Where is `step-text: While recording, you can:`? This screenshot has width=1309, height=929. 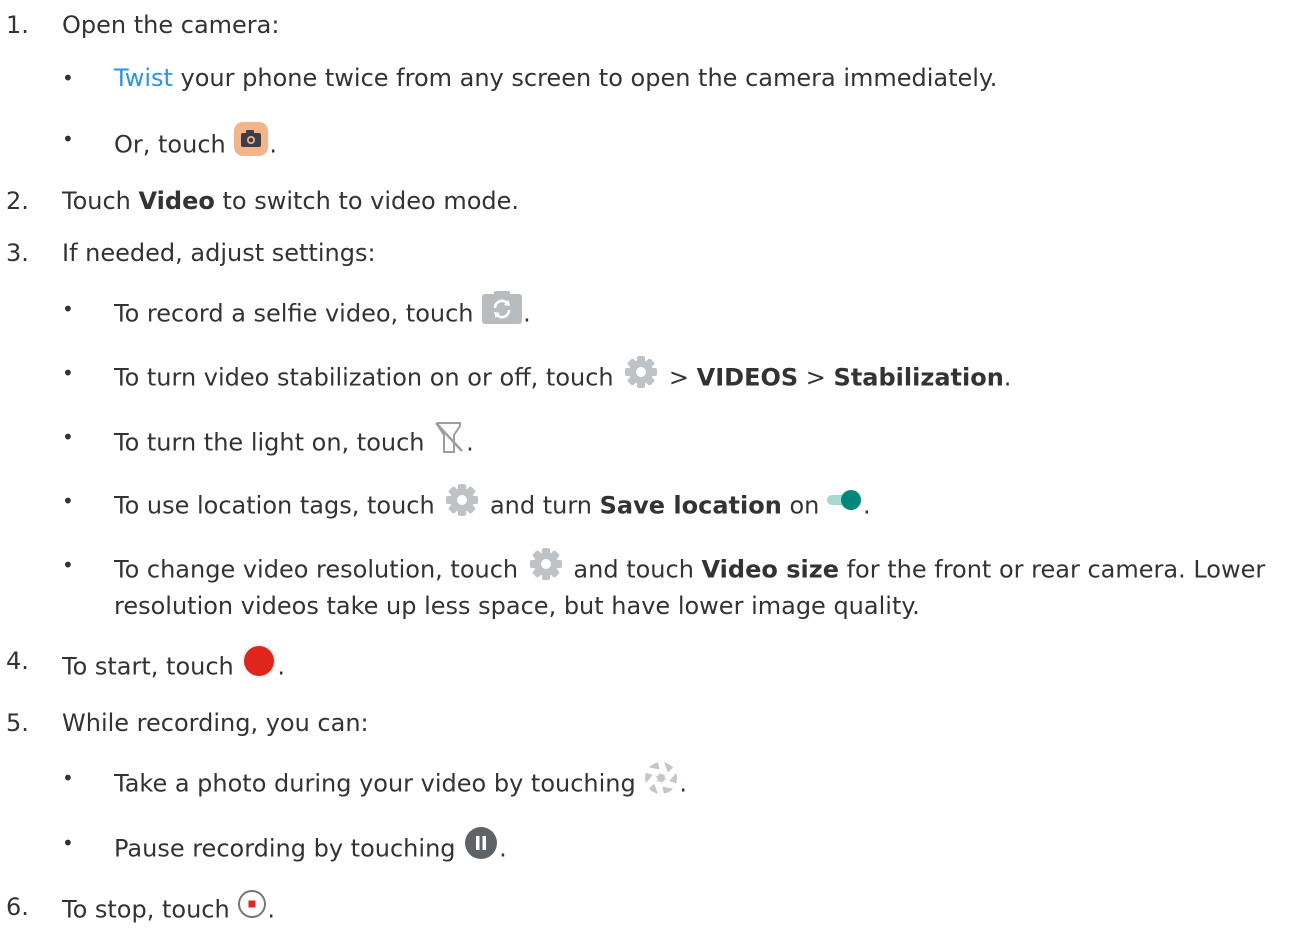 step-text: While recording, you can: is located at coordinates (215, 723).